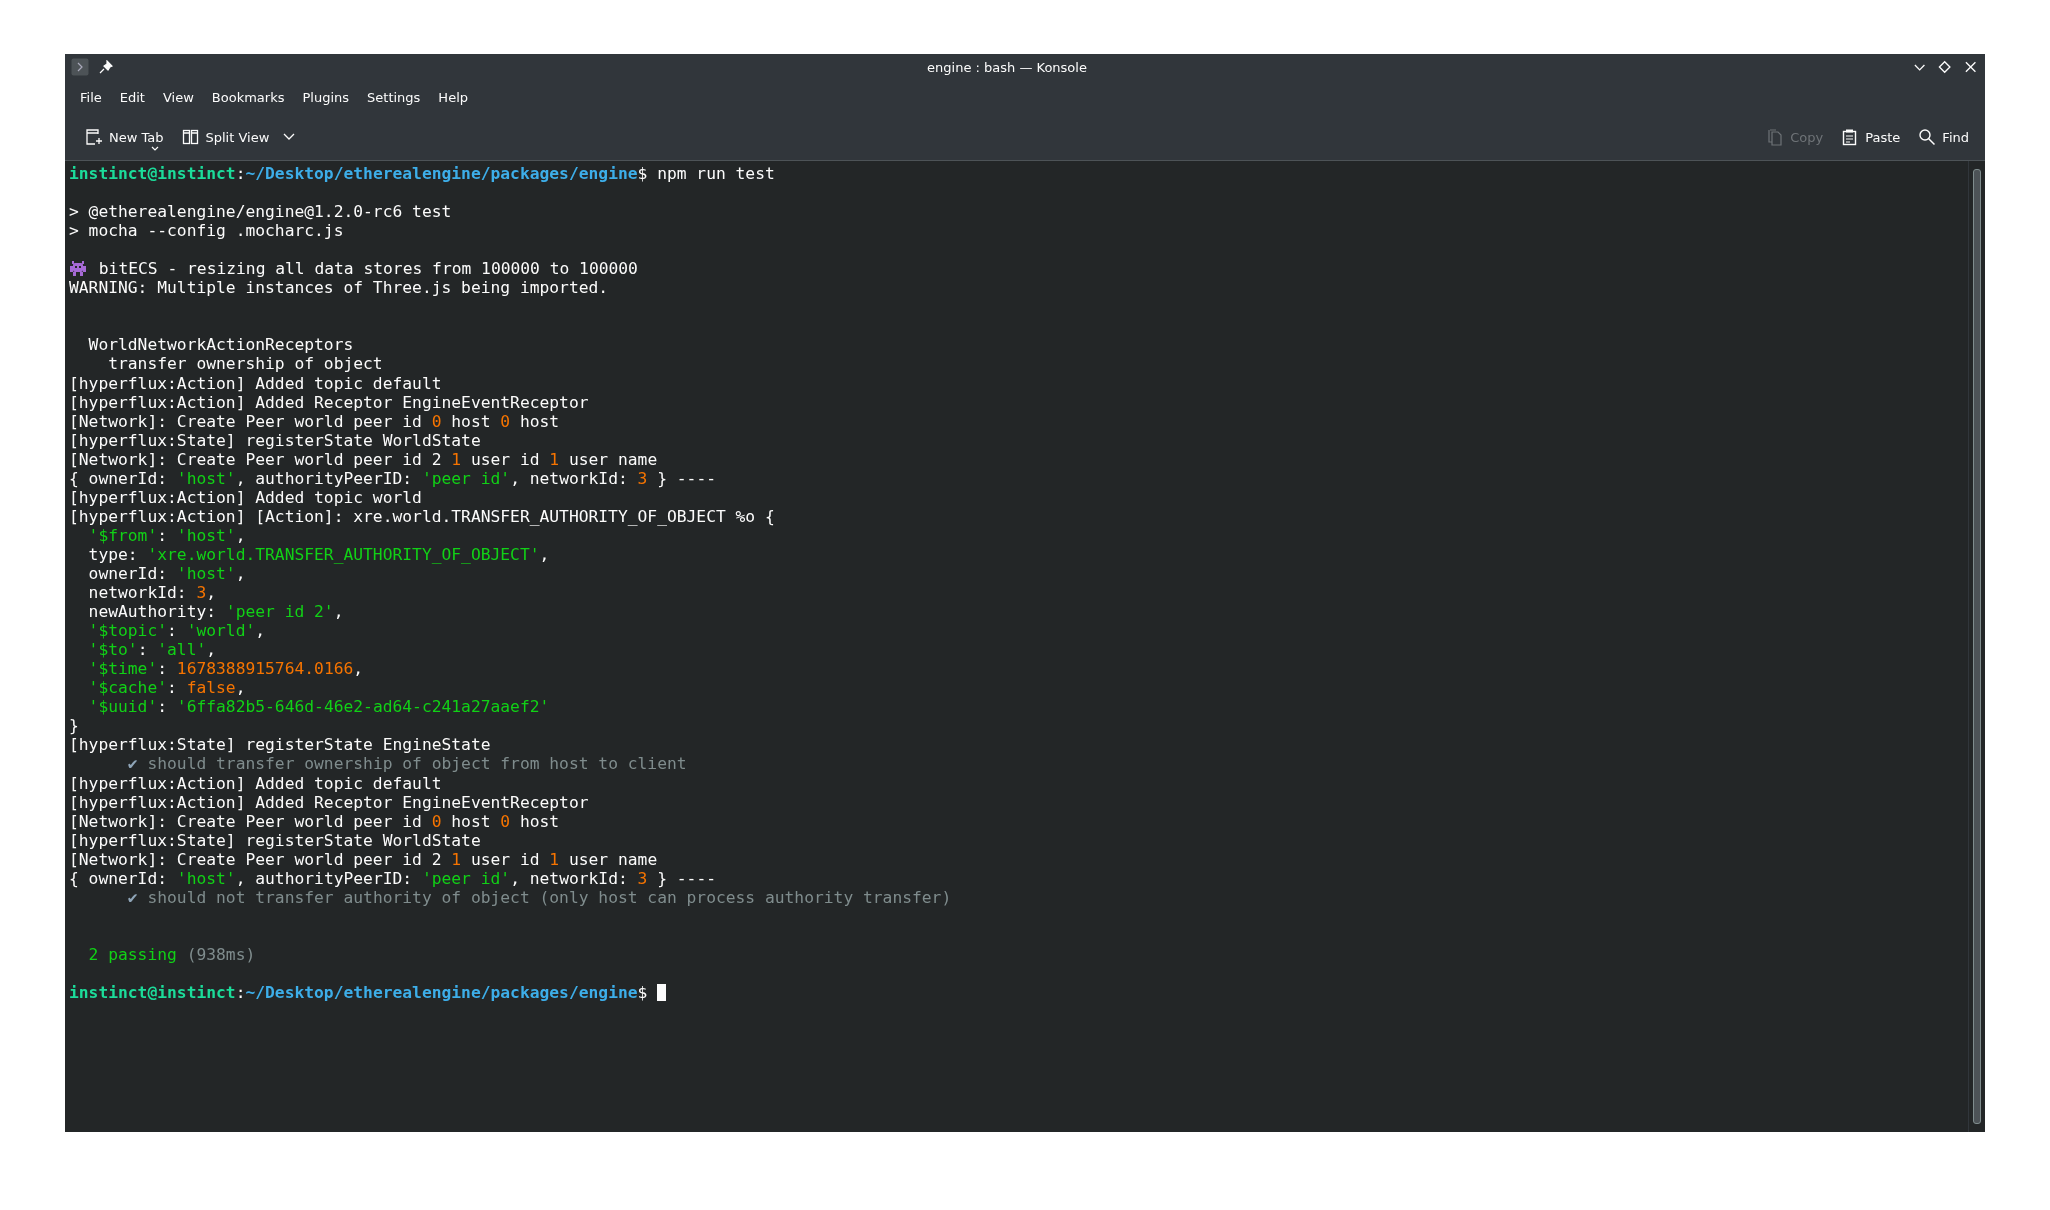 The height and width of the screenshot is (1210, 2050). What do you see at coordinates (539, 897) in the screenshot?
I see `terminal-line: ✔ should not transfer authority of object (only host can process authority transfer)` at bounding box center [539, 897].